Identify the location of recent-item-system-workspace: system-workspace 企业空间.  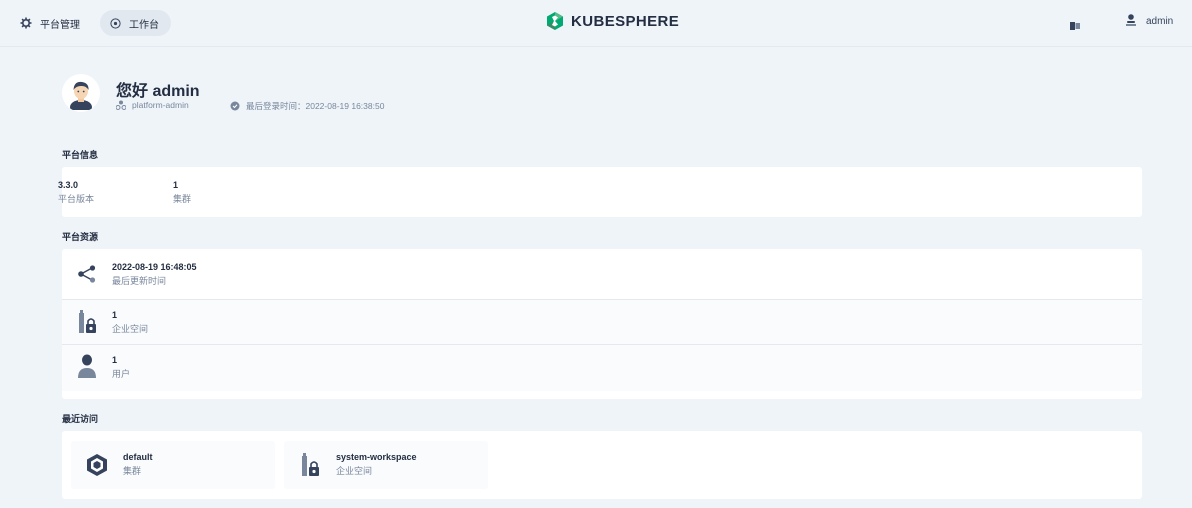
(386, 465).